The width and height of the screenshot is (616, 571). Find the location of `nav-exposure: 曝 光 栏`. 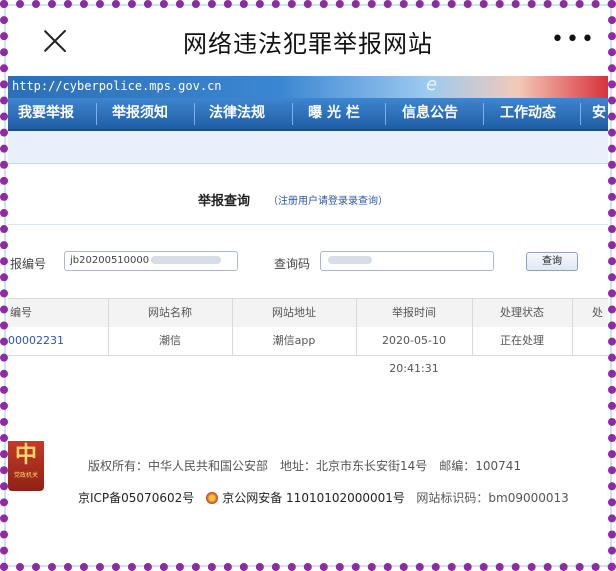

nav-exposure: 曝 光 栏 is located at coordinates (334, 113).